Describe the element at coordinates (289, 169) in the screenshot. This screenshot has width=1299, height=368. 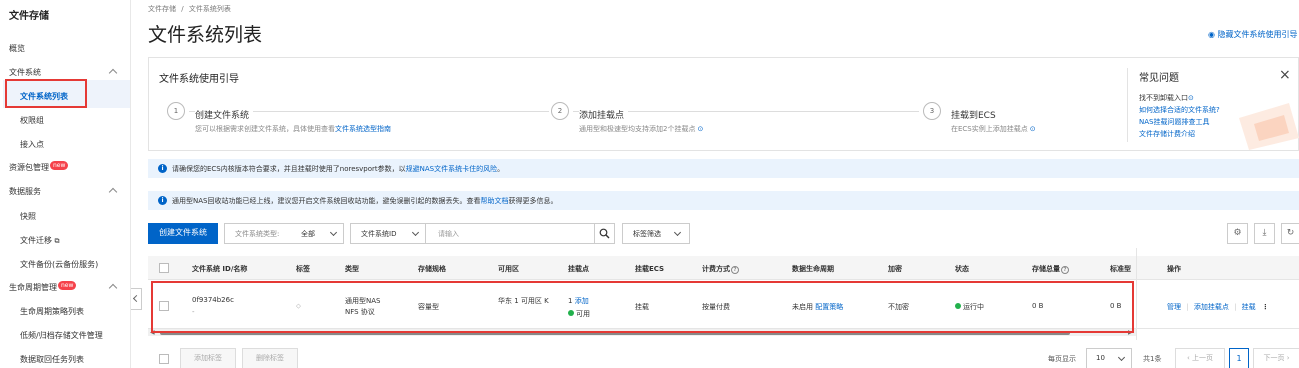
I see `notice-body: 请确保您的ECS内核版本符合要求，并且挂载时使用了noresvport参数，以` at that location.